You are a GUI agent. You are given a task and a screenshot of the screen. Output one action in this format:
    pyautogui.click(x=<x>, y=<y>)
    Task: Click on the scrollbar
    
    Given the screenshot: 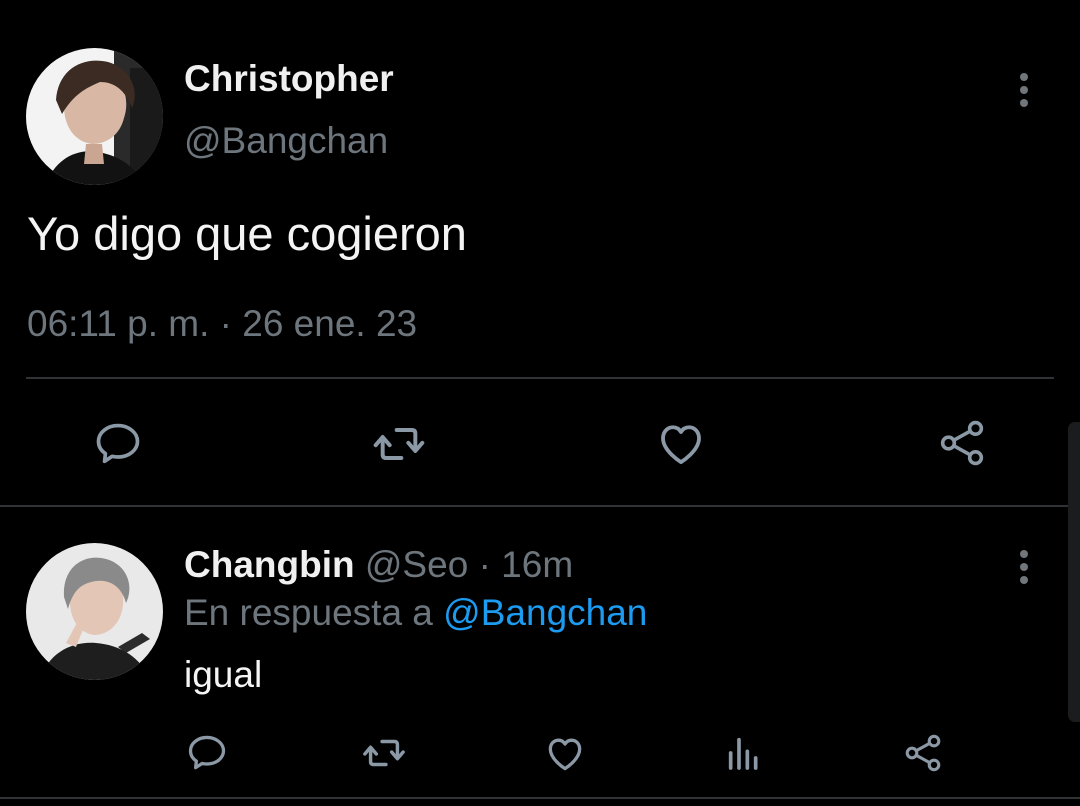 What is the action you would take?
    pyautogui.click(x=1074, y=572)
    